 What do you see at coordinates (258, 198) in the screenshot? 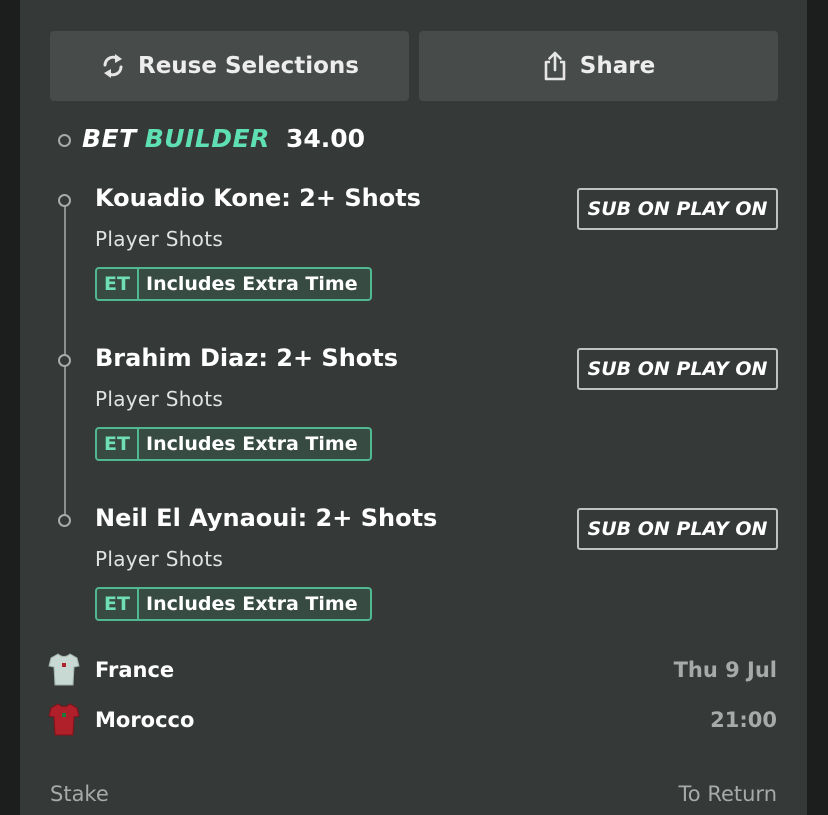
I see `leg-title: Kouadio Kone: 2+ Shots` at bounding box center [258, 198].